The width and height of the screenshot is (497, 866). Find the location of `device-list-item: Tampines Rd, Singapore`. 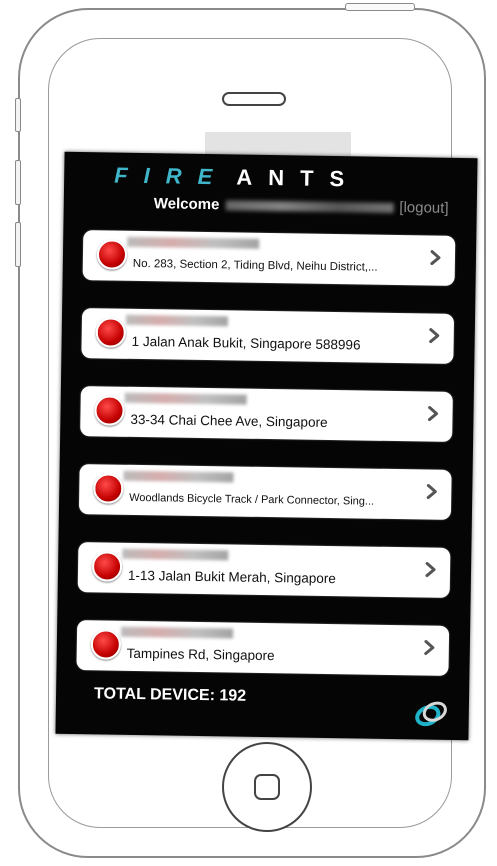

device-list-item: Tampines Rd, Singapore is located at coordinates (263, 648).